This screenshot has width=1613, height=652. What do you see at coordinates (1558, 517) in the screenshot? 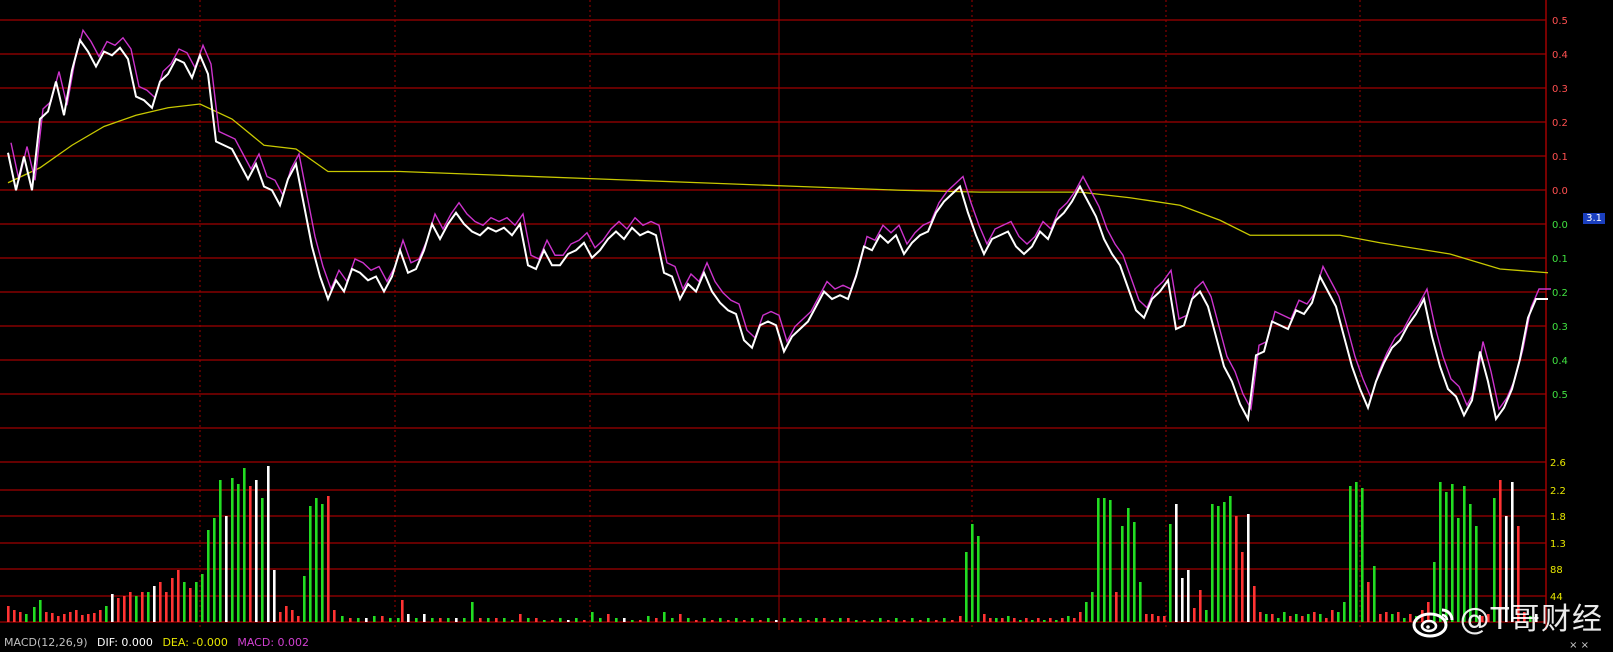
I see `volume-tick-label: 1.8` at bounding box center [1558, 517].